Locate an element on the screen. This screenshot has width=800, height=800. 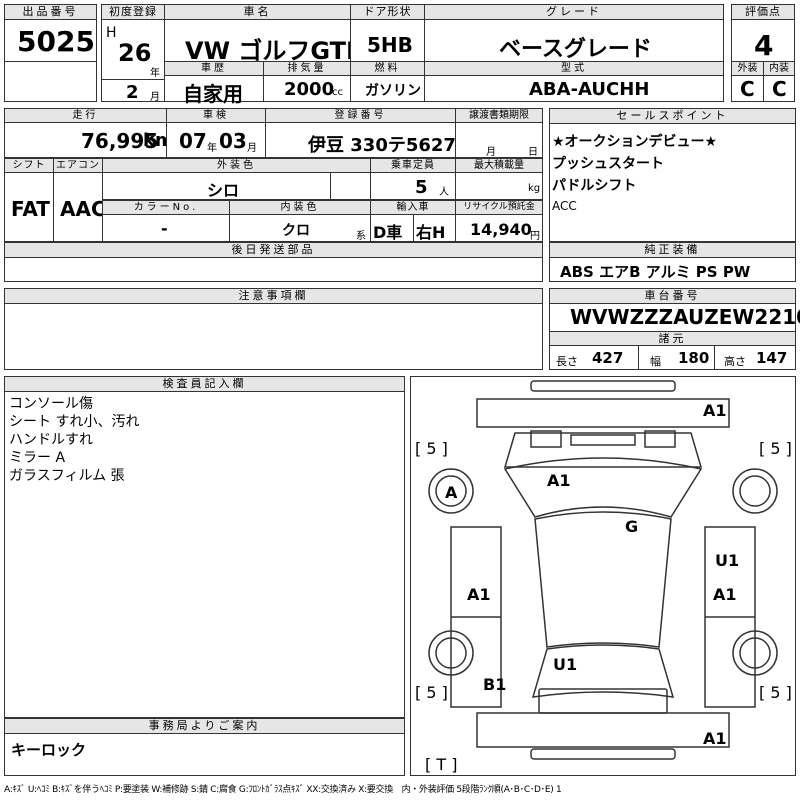
import-cell-1: D車 is located at coordinates (392, 228).